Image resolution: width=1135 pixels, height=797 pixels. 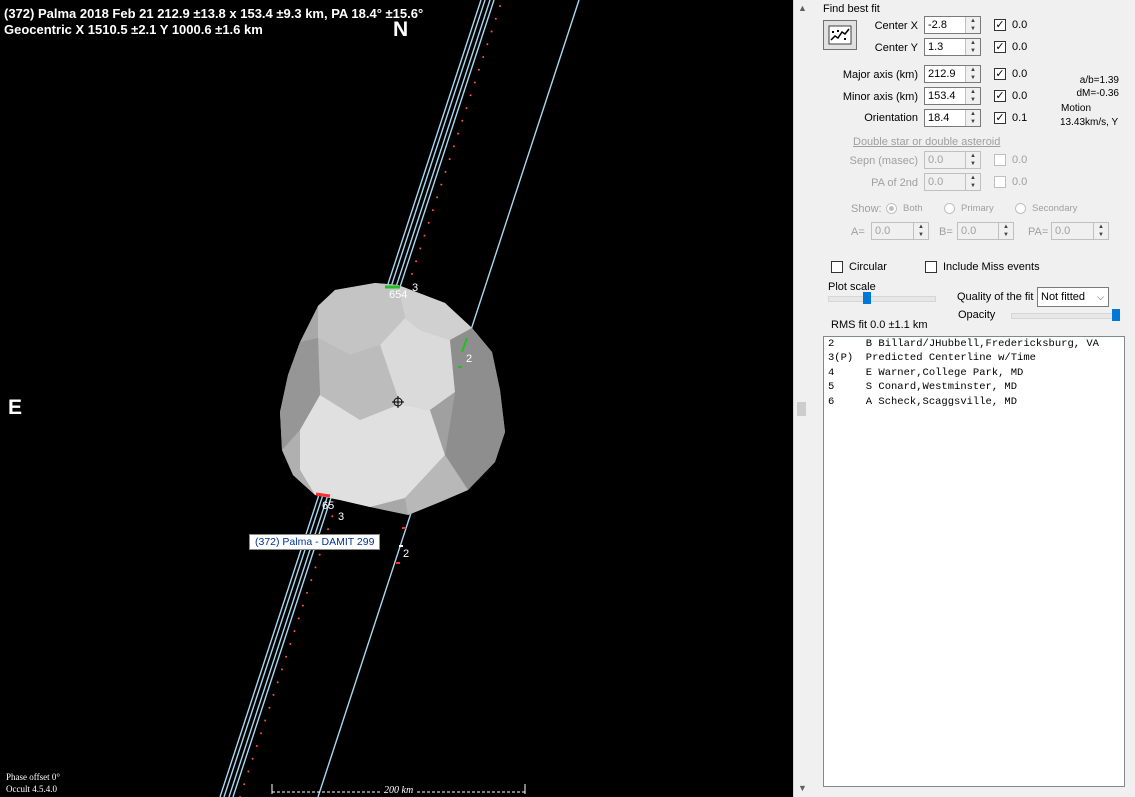 I want to click on opacity-slider, so click(x=1116, y=315).